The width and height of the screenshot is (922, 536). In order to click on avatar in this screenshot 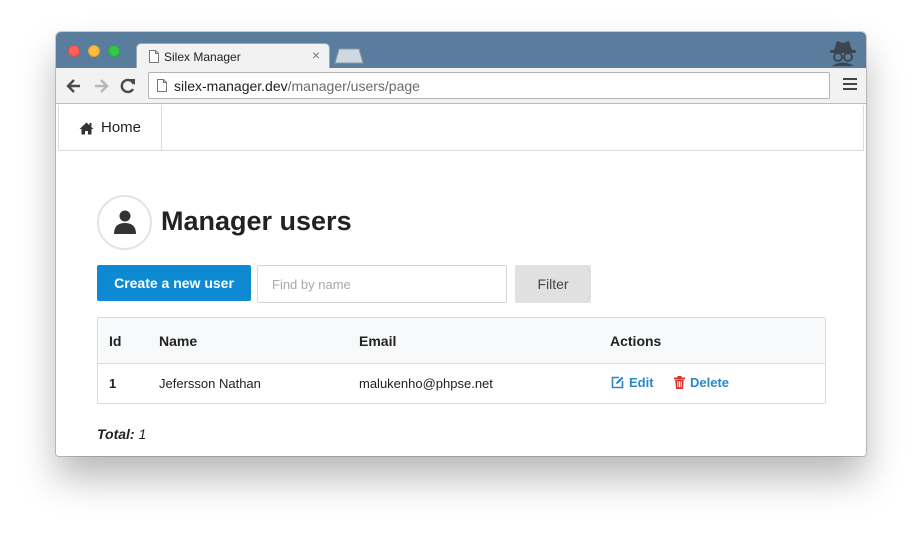, I will do `click(124, 222)`.